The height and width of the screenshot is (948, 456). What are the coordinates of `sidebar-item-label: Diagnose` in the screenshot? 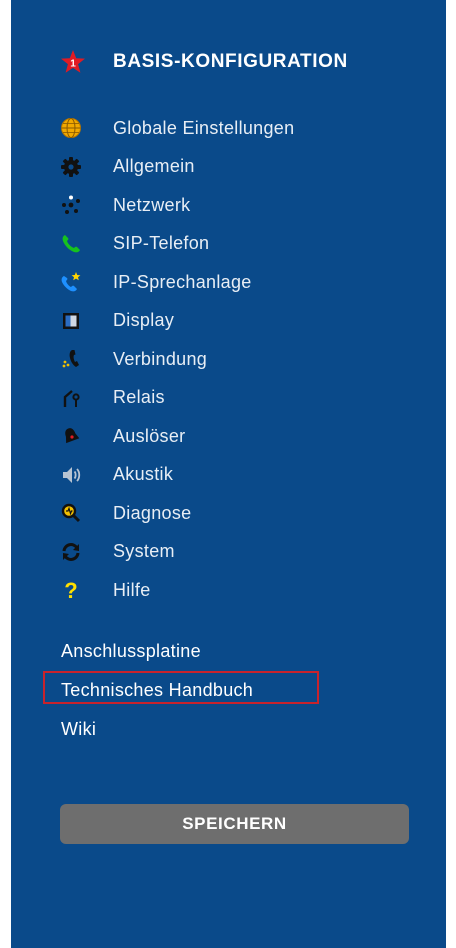 It's located at (152, 512).